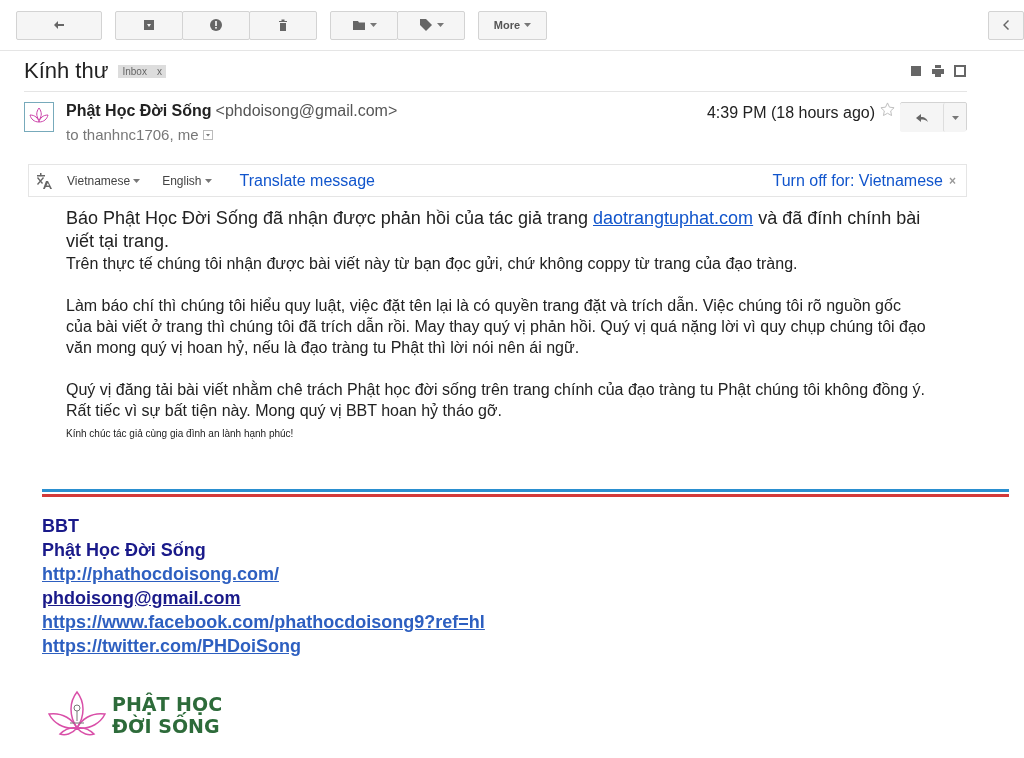  I want to click on delete-button, so click(283, 25).